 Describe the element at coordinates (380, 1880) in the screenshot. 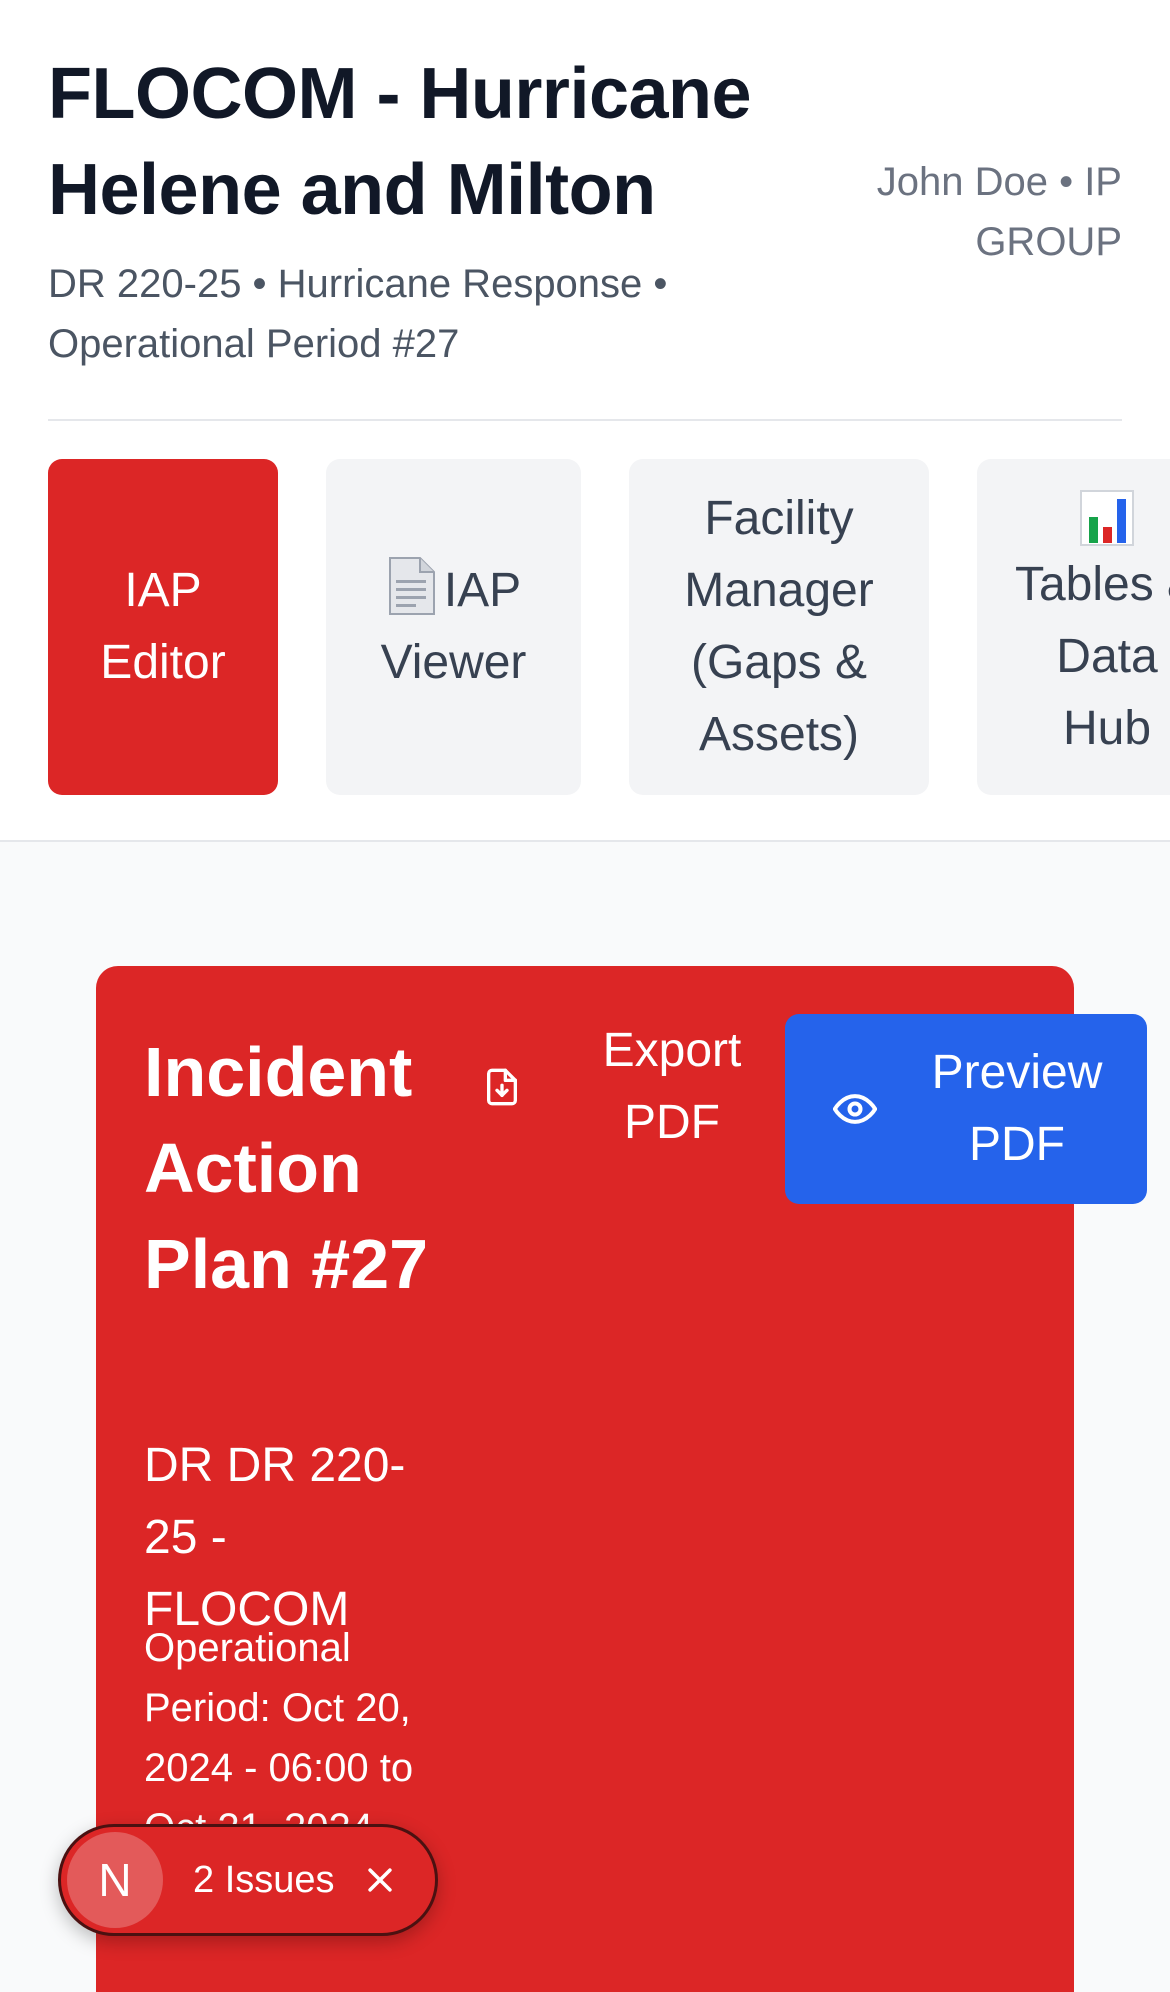

I see `close-icon` at that location.